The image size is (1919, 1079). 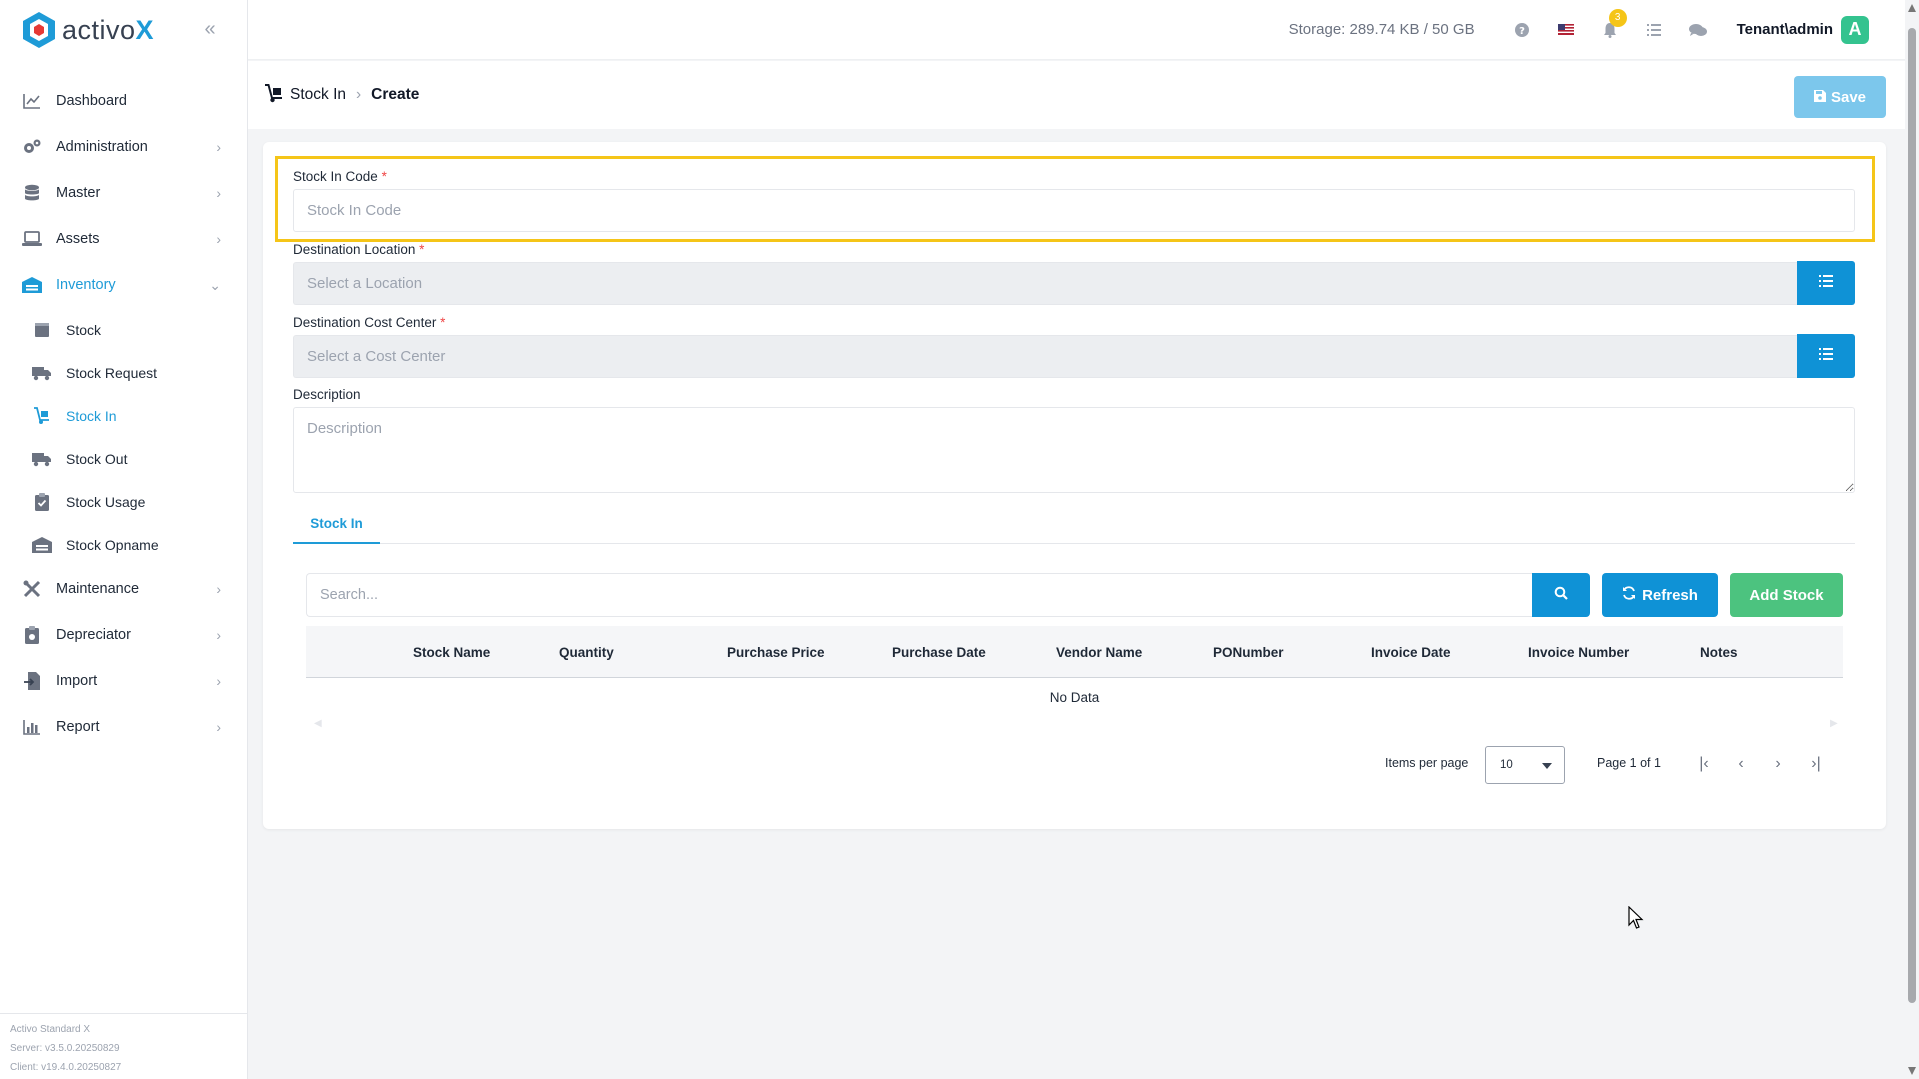 I want to click on scroll-down-icon, so click(x=1912, y=1071).